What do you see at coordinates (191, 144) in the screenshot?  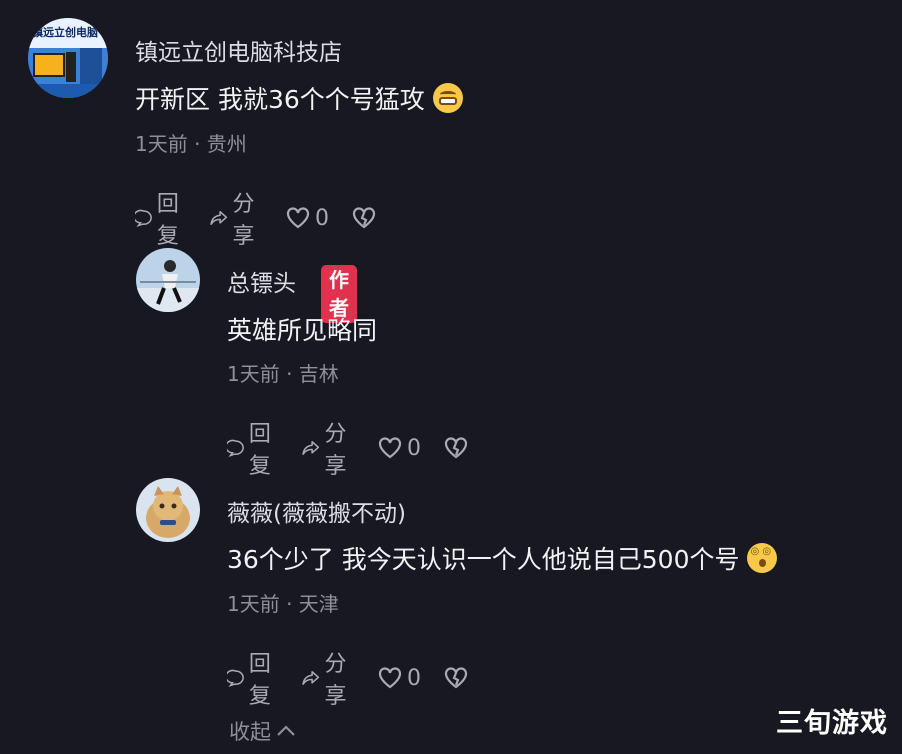 I see `comment-meta: 1天前 · 贵州` at bounding box center [191, 144].